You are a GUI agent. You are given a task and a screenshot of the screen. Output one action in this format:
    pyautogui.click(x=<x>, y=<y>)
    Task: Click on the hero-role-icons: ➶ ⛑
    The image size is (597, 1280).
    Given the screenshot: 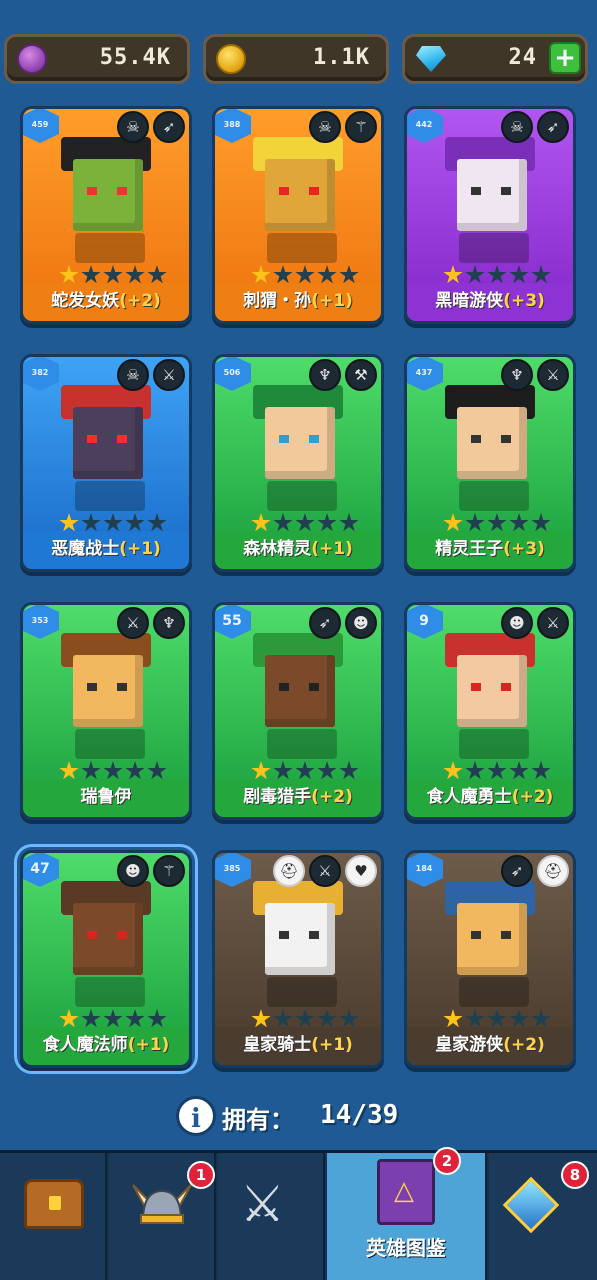 What is the action you would take?
    pyautogui.click(x=535, y=871)
    